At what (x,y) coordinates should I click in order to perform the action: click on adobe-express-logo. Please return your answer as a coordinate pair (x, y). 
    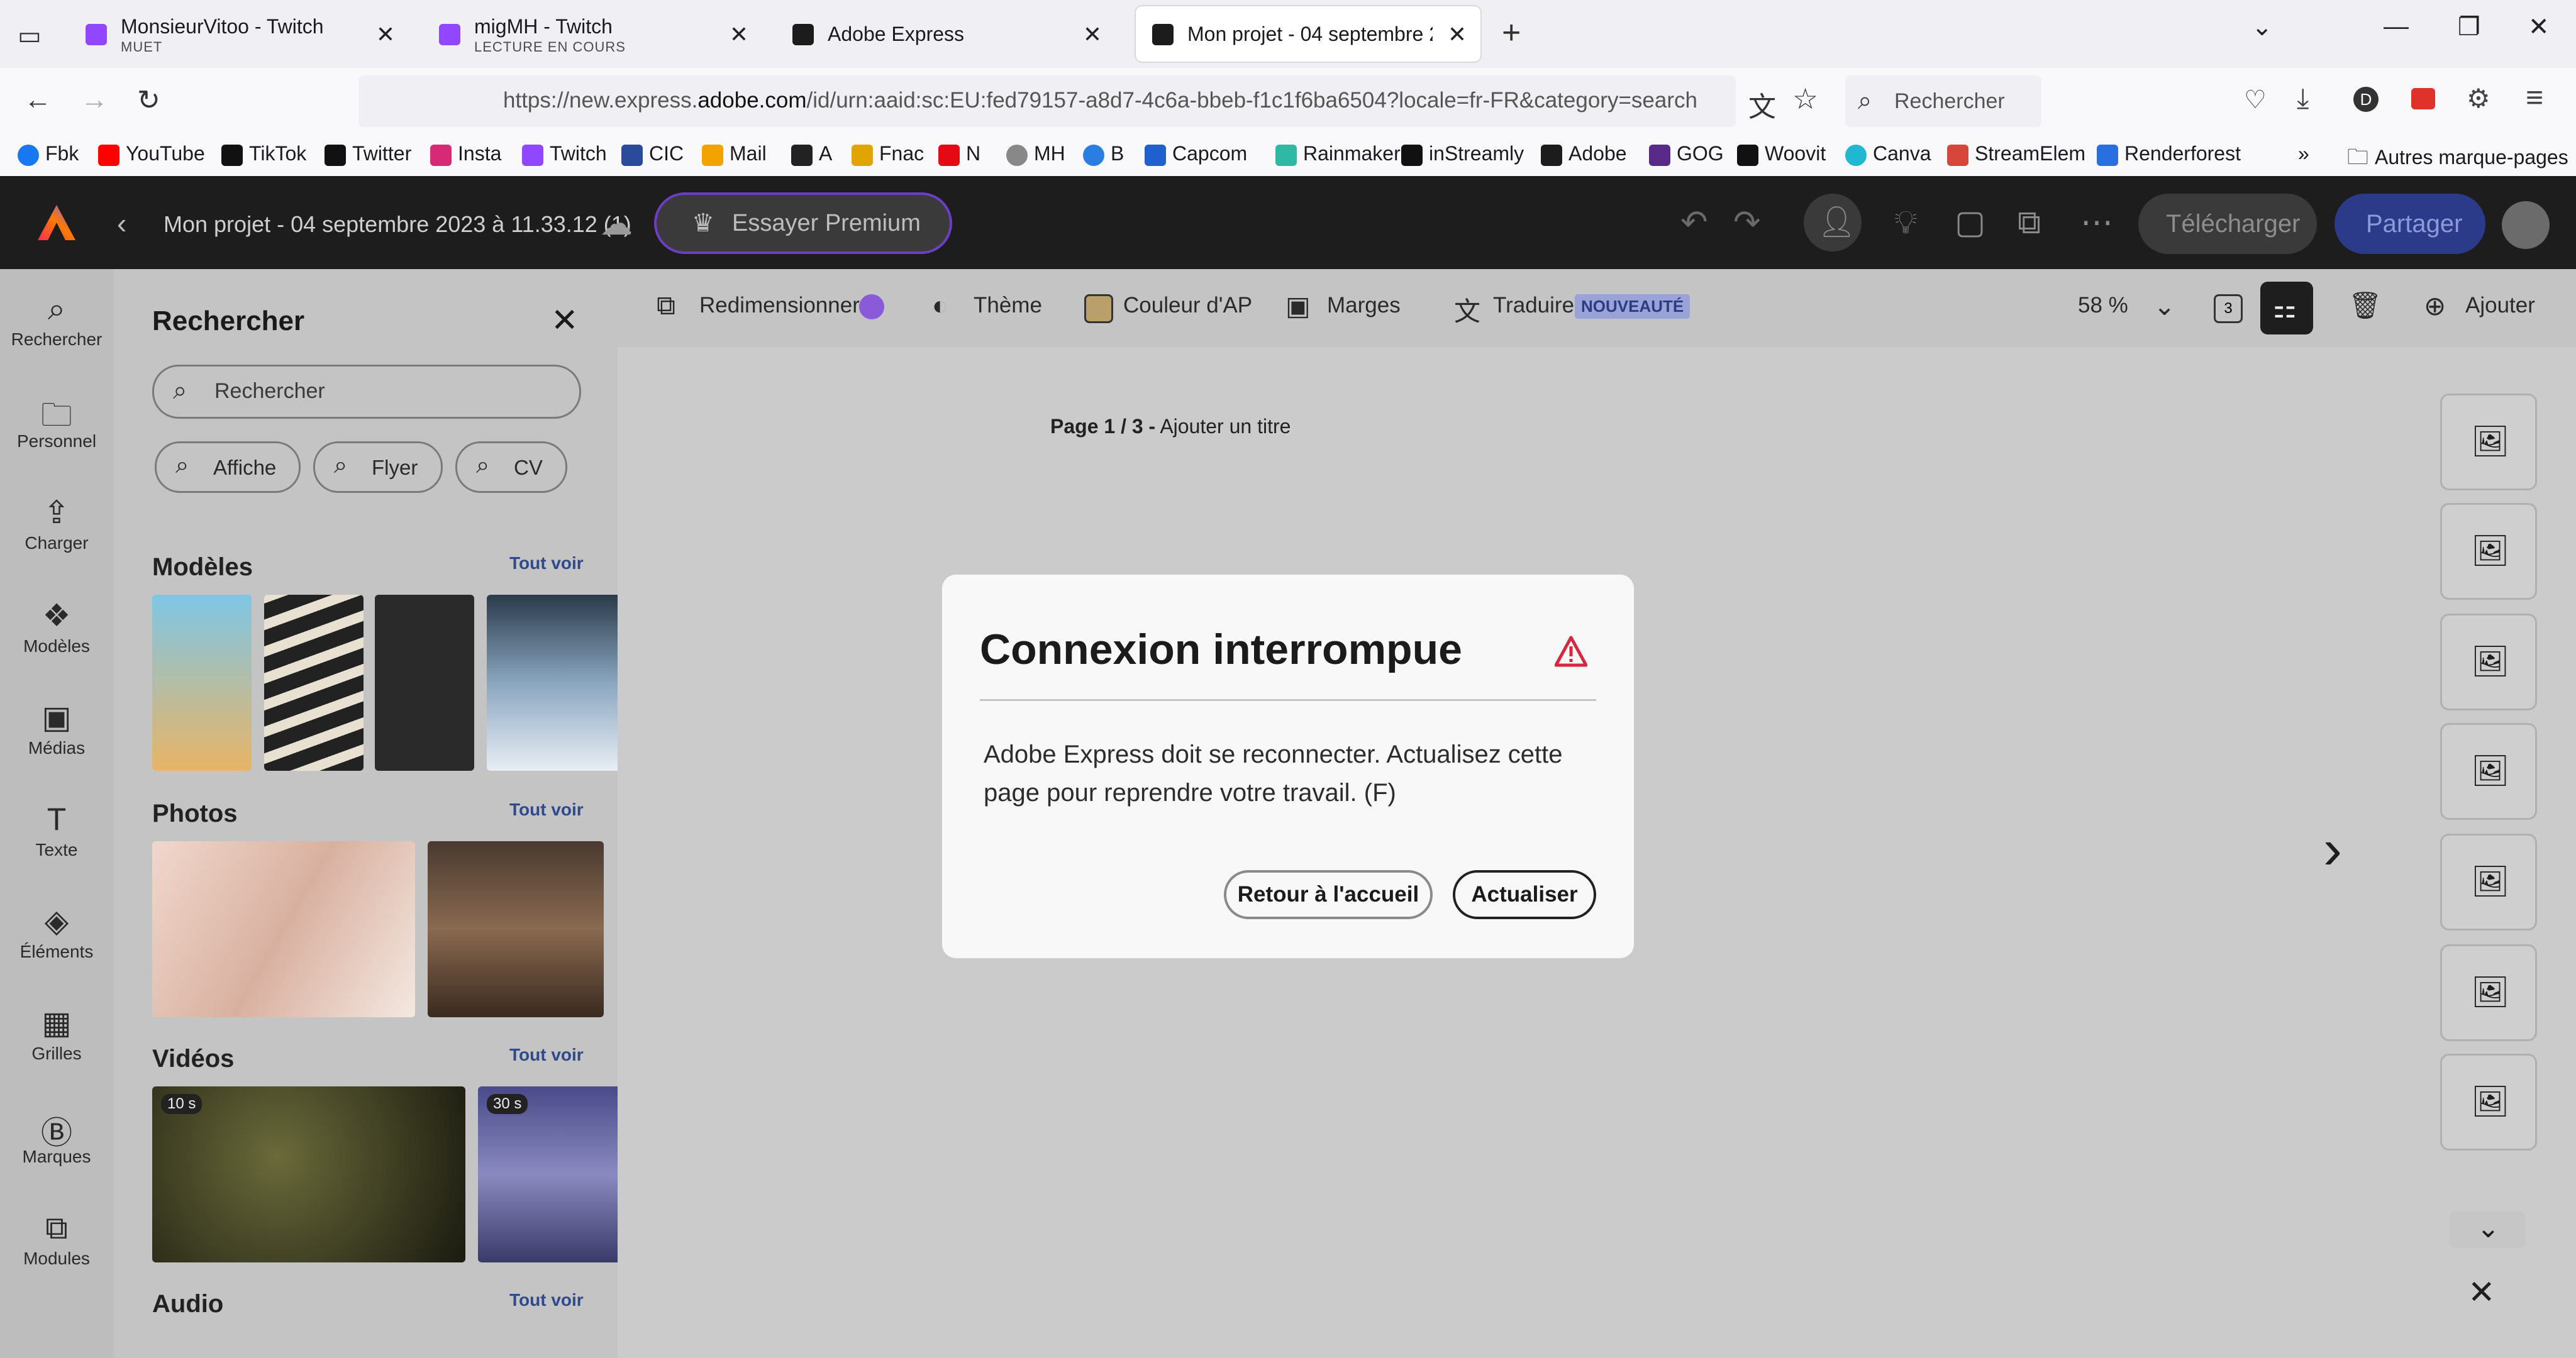
    Looking at the image, I should click on (56, 222).